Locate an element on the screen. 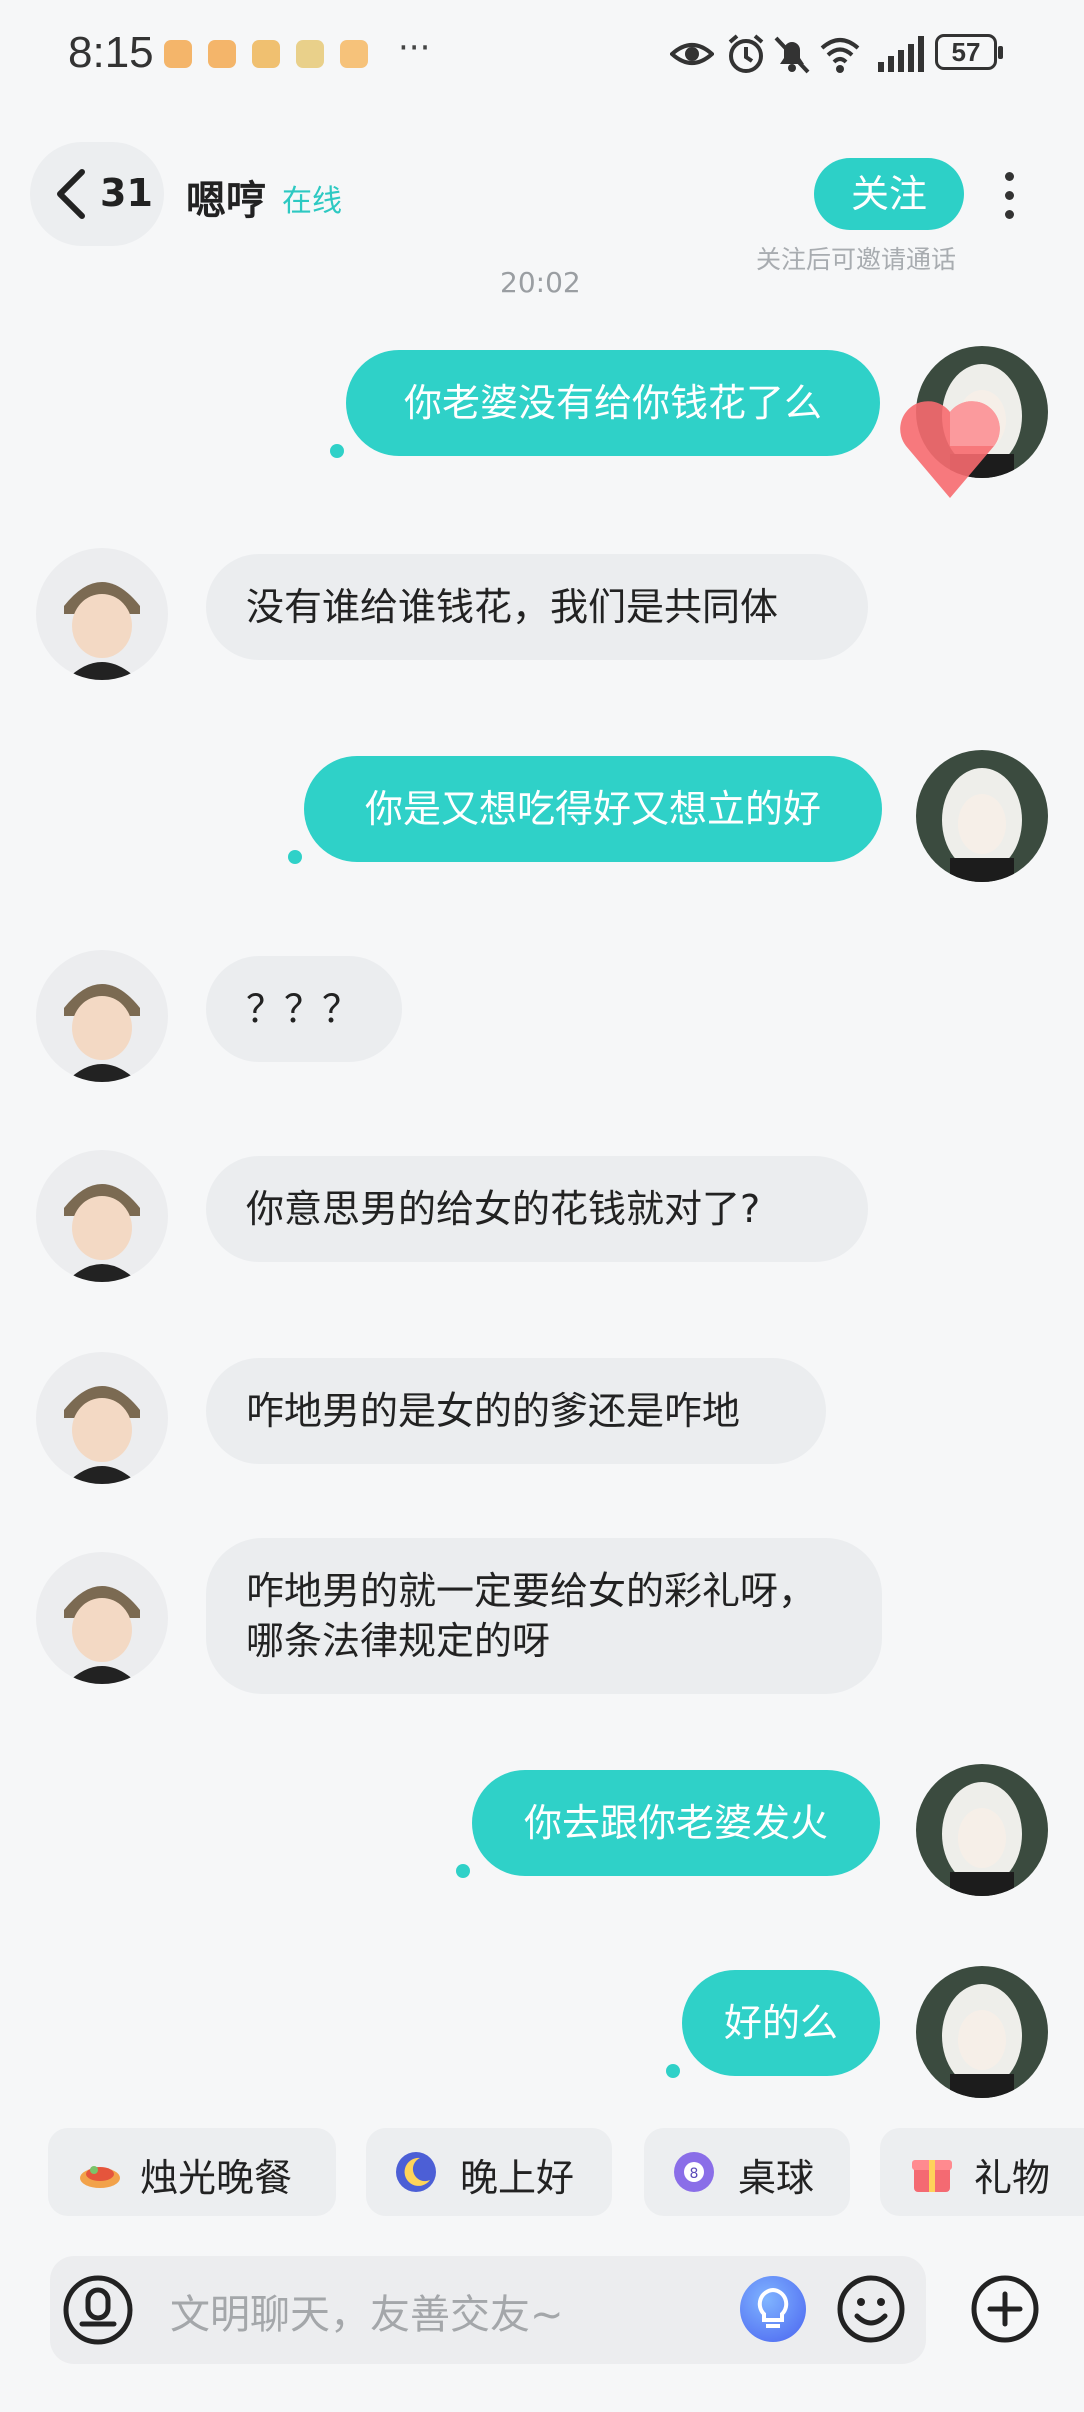 Image resolution: width=1084 pixels, height=2412 pixels. candlelight-dinner-icon is located at coordinates (100, 2177).